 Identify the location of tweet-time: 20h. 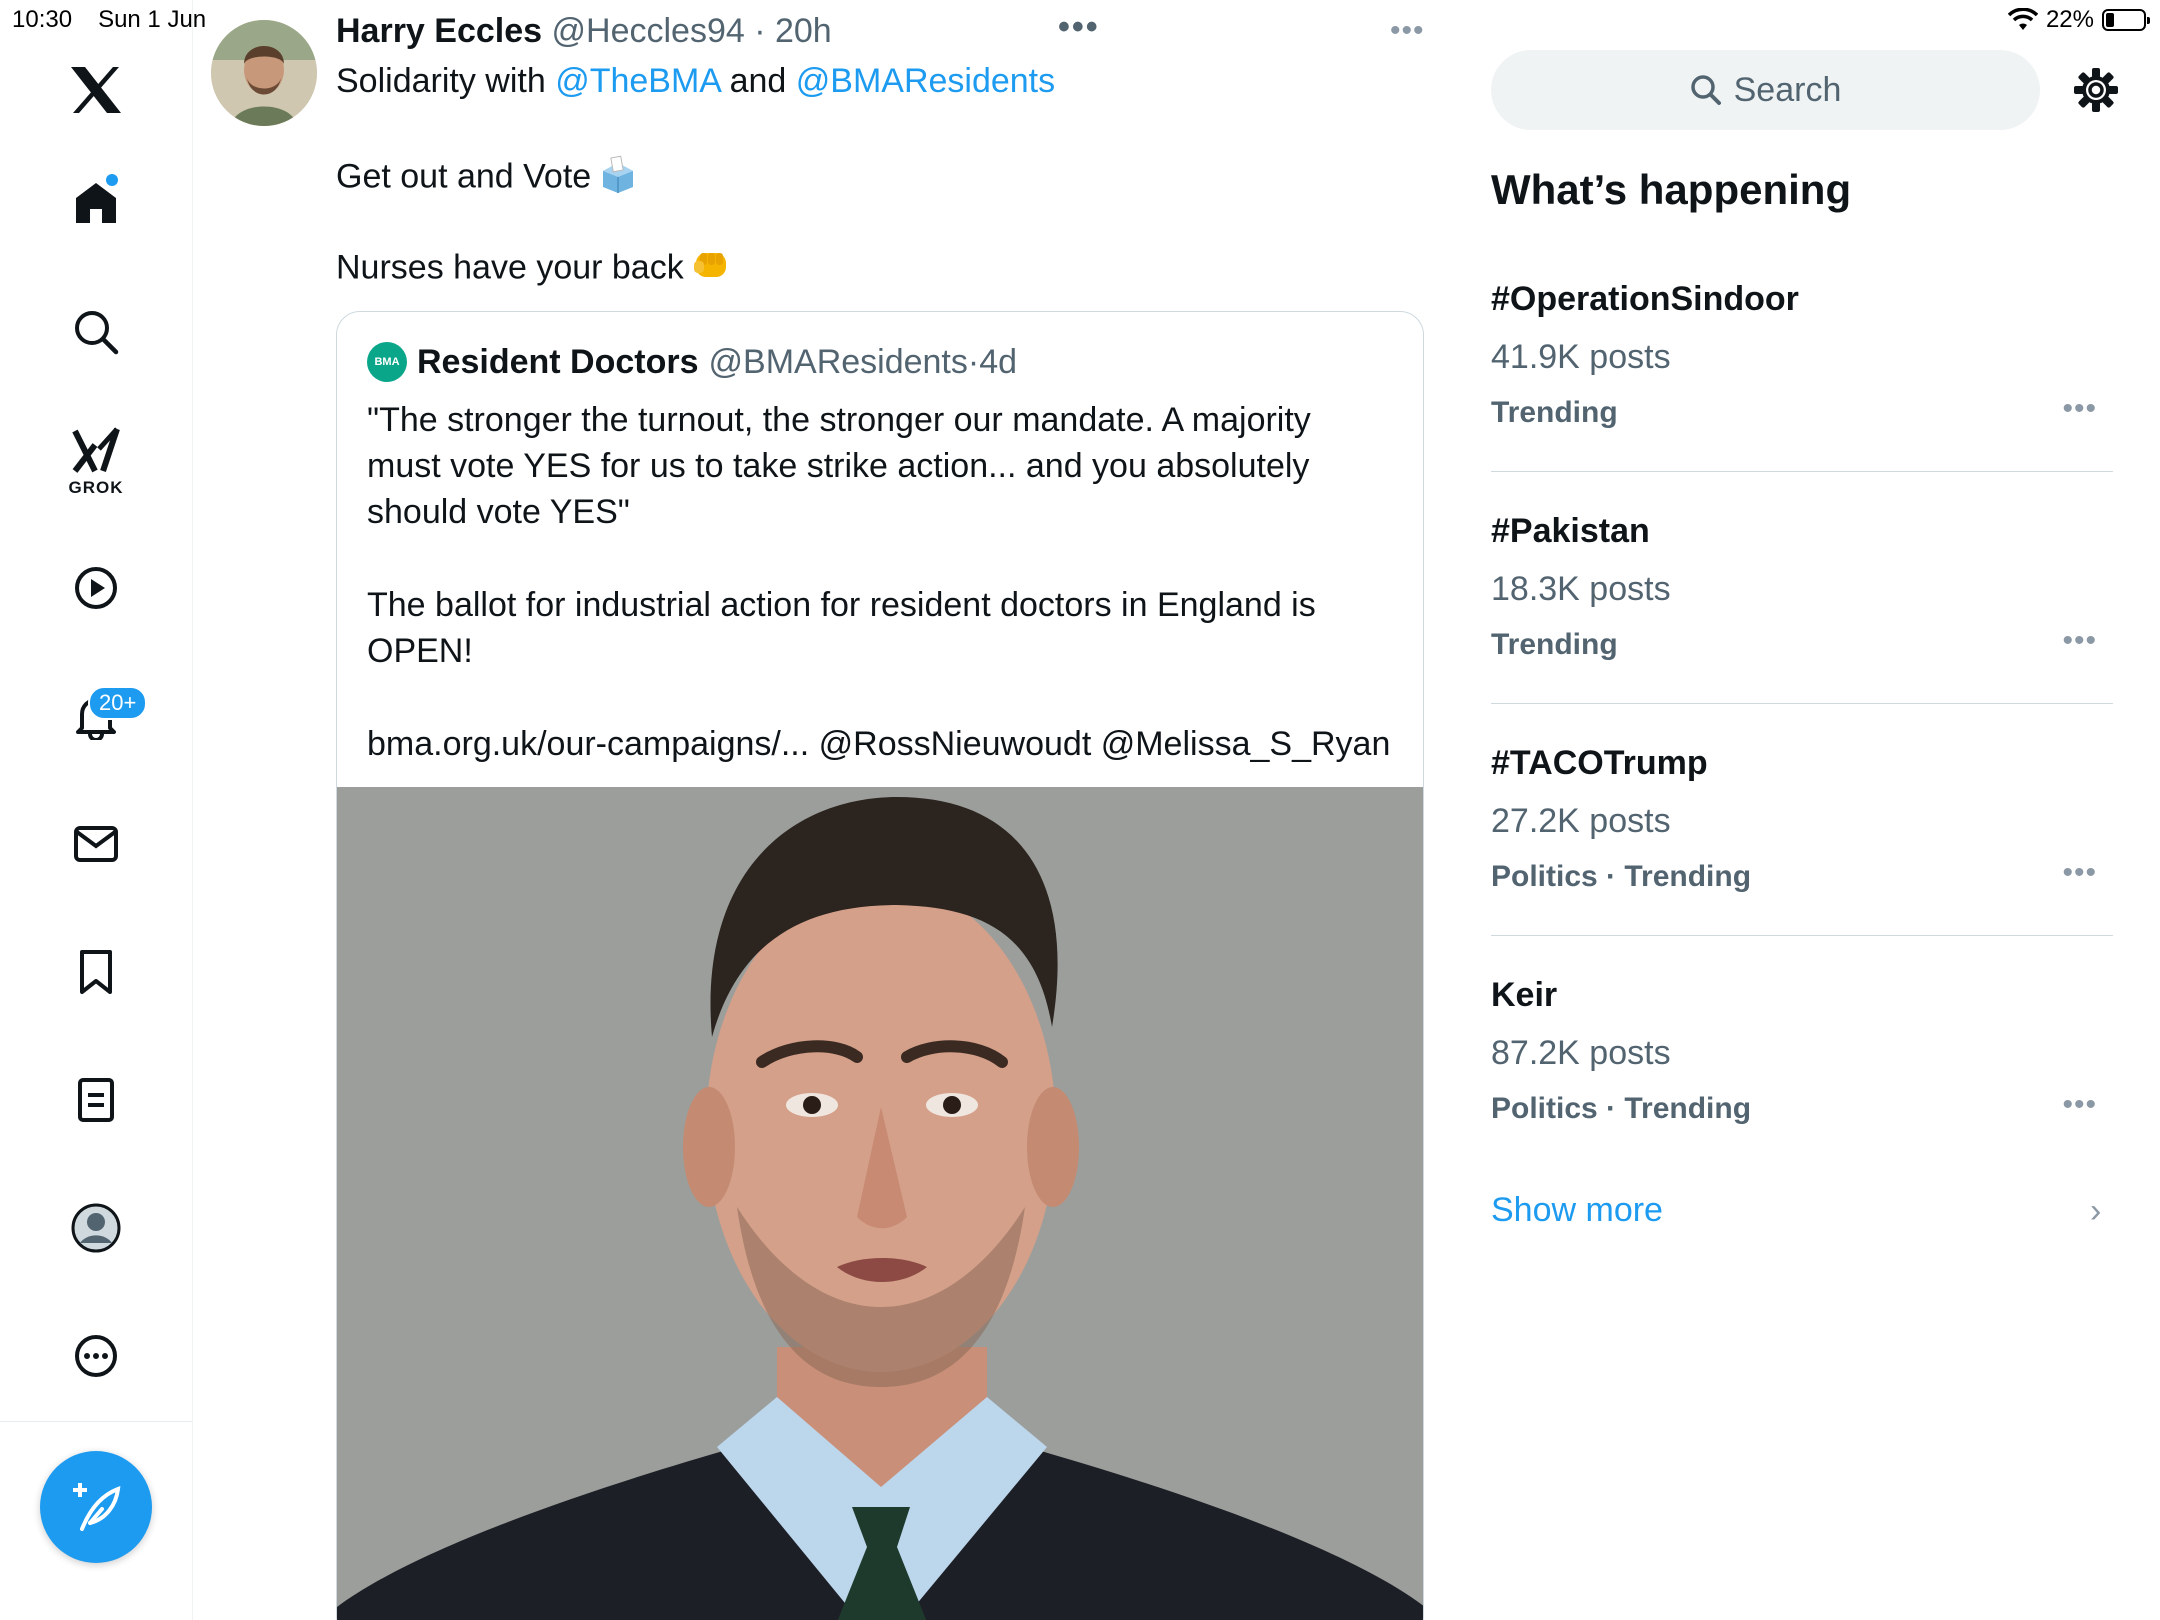
(803, 31).